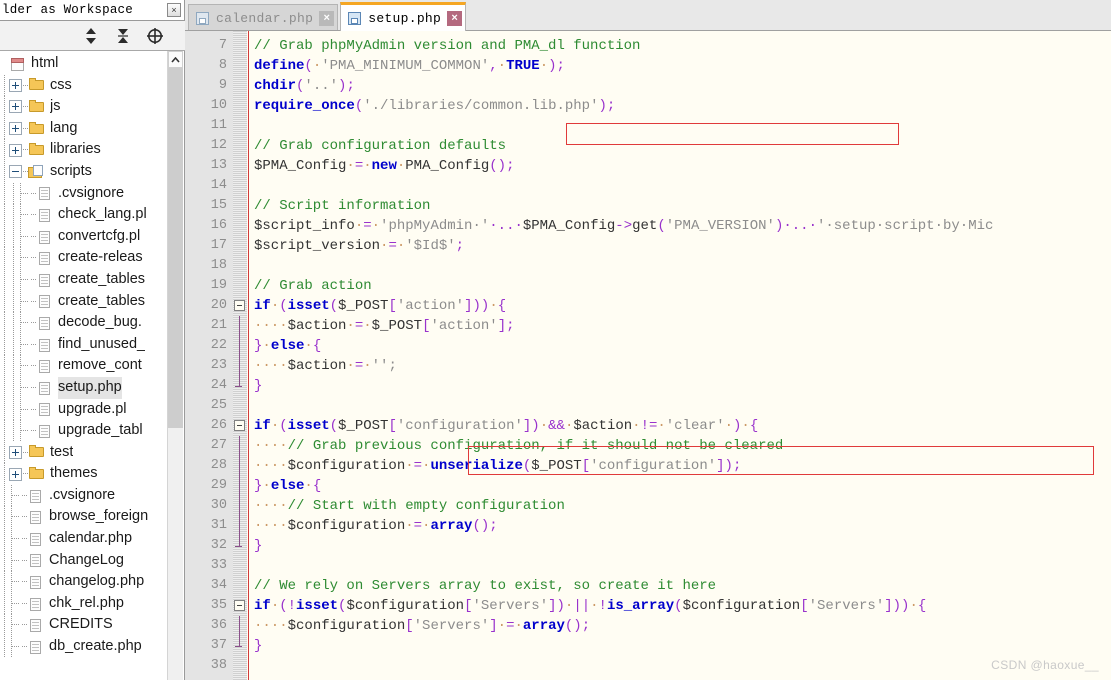 The width and height of the screenshot is (1111, 680). What do you see at coordinates (240, 355) in the screenshot?
I see `code-folding-column` at bounding box center [240, 355].